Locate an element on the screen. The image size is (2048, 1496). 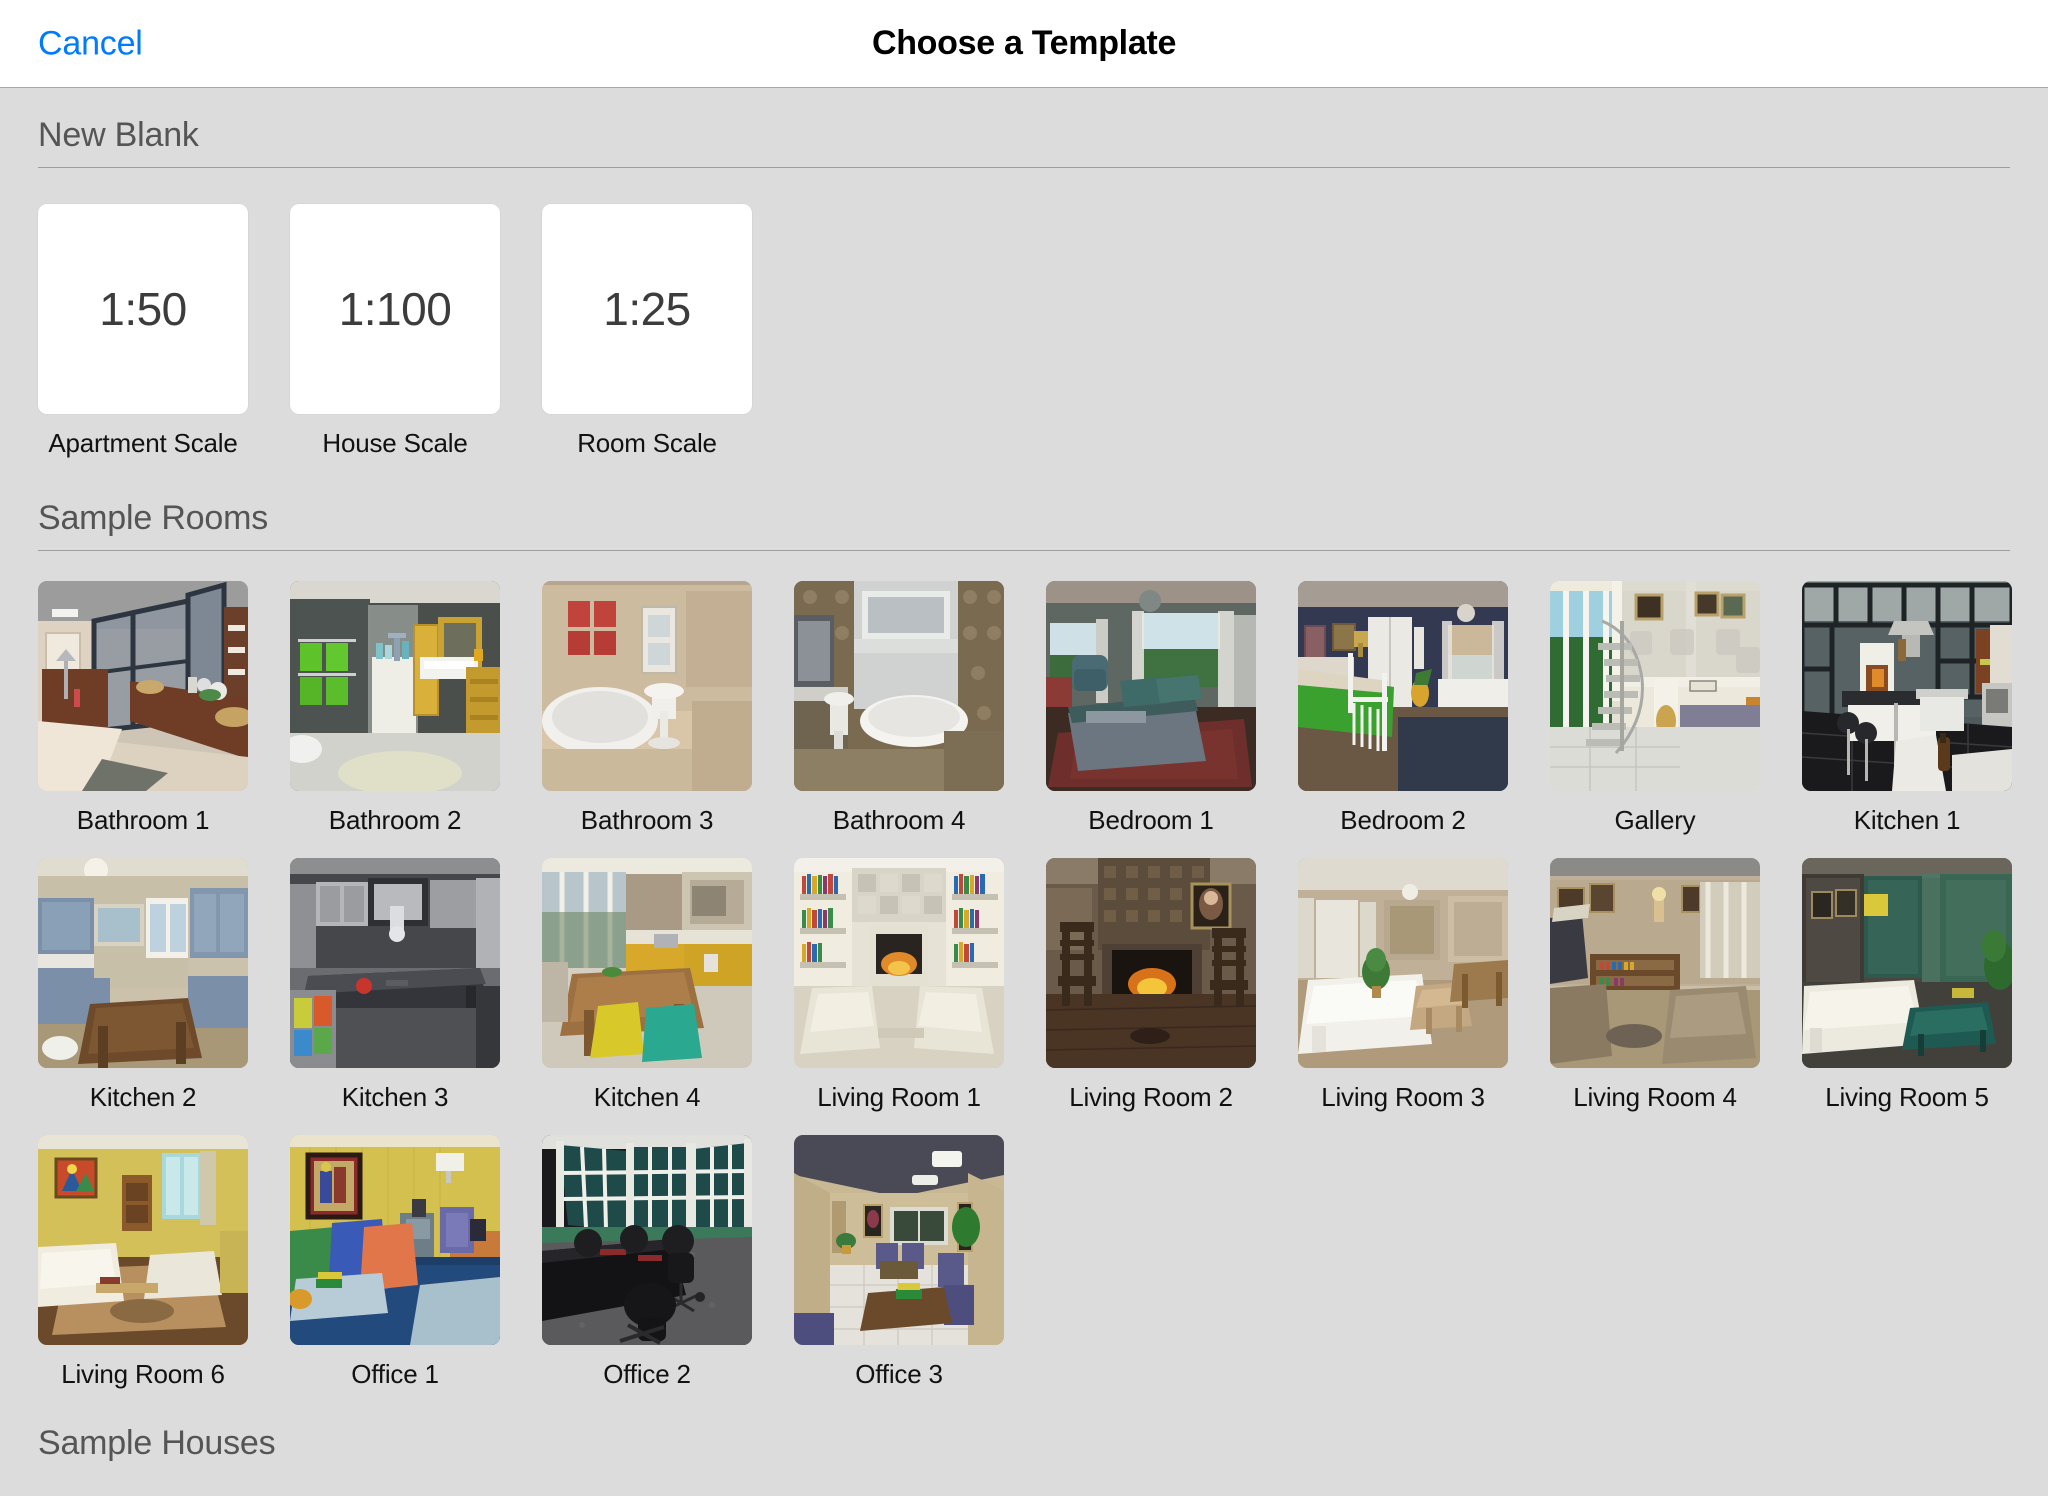
template-apartment-scale: 1:50 Apartment Scale is located at coordinates (143, 331).